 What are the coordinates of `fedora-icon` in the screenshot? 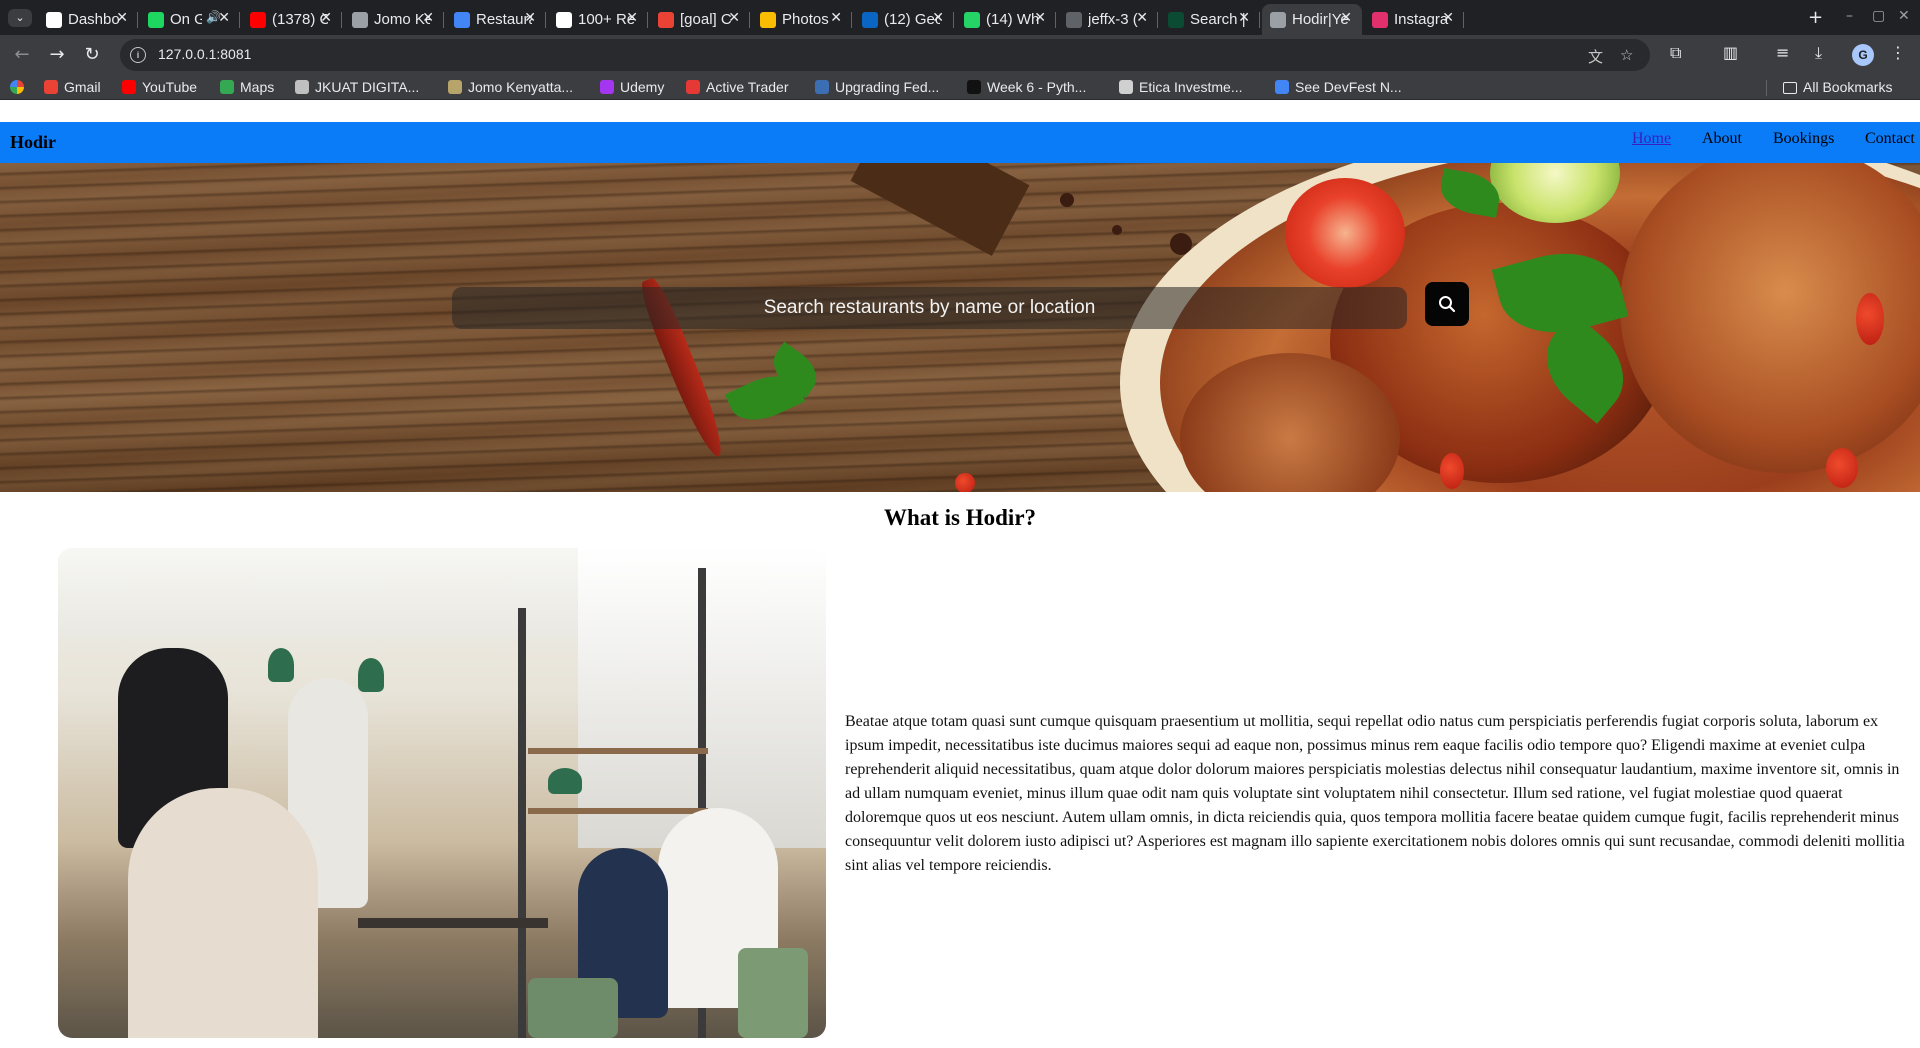 It's located at (822, 87).